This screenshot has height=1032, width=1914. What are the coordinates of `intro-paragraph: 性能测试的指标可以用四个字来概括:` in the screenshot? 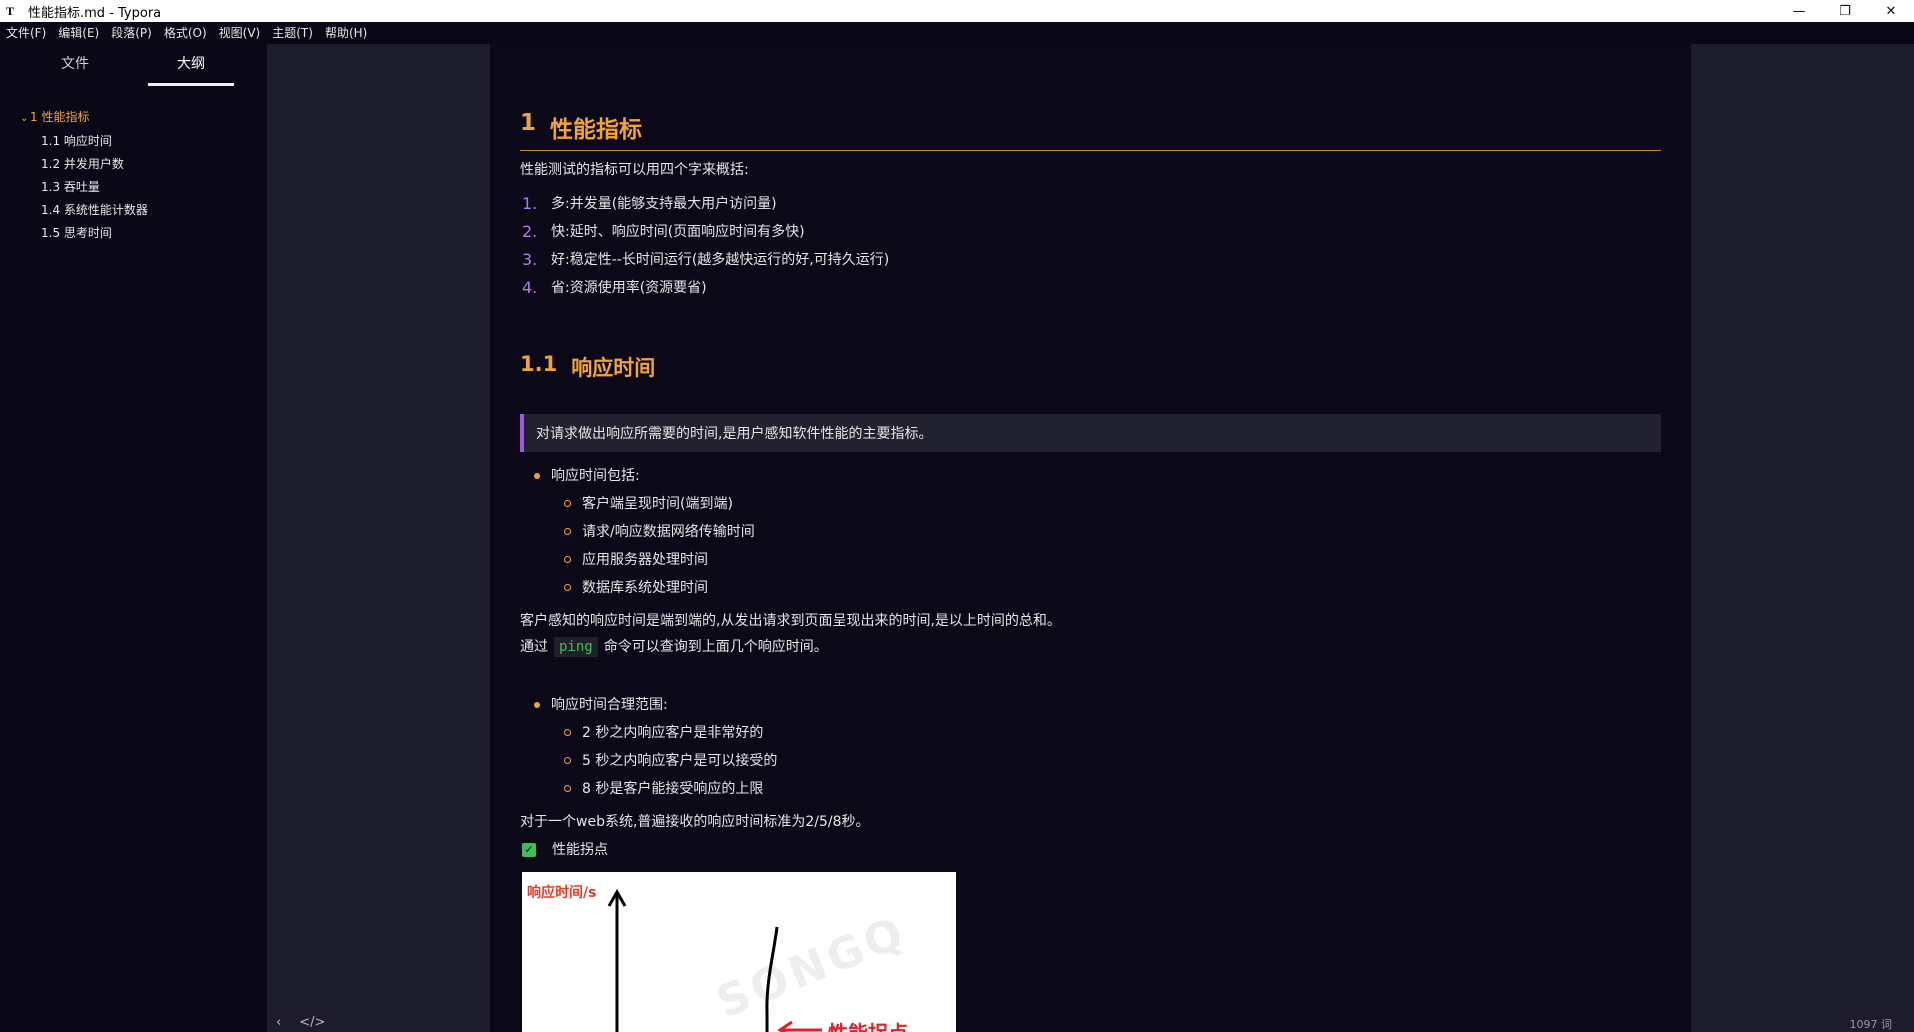 It's located at (634, 170).